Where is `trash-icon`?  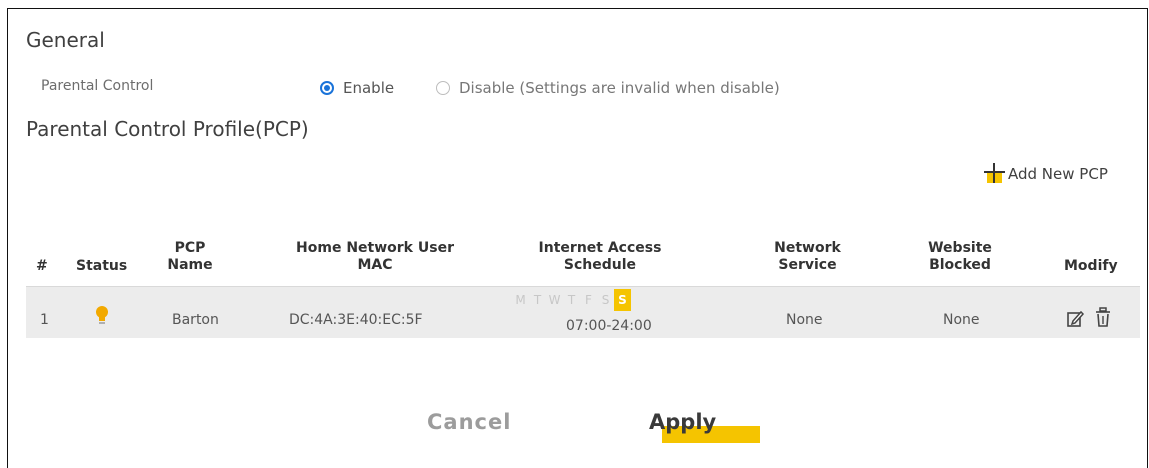
trash-icon is located at coordinates (1103, 317).